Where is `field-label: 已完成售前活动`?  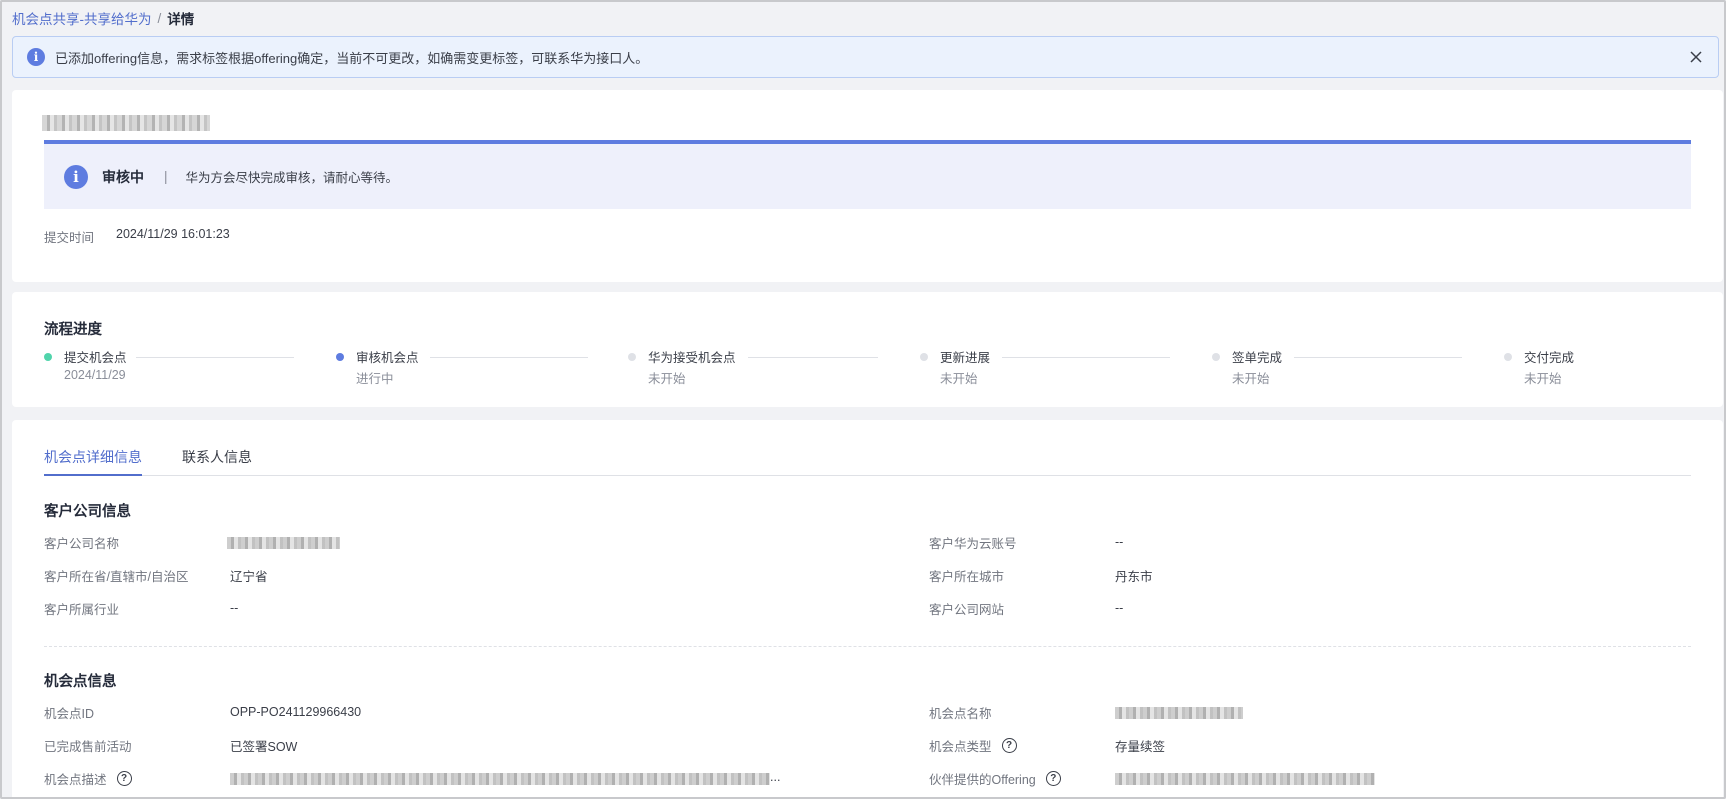 field-label: 已完成售前活动 is located at coordinates (88, 746).